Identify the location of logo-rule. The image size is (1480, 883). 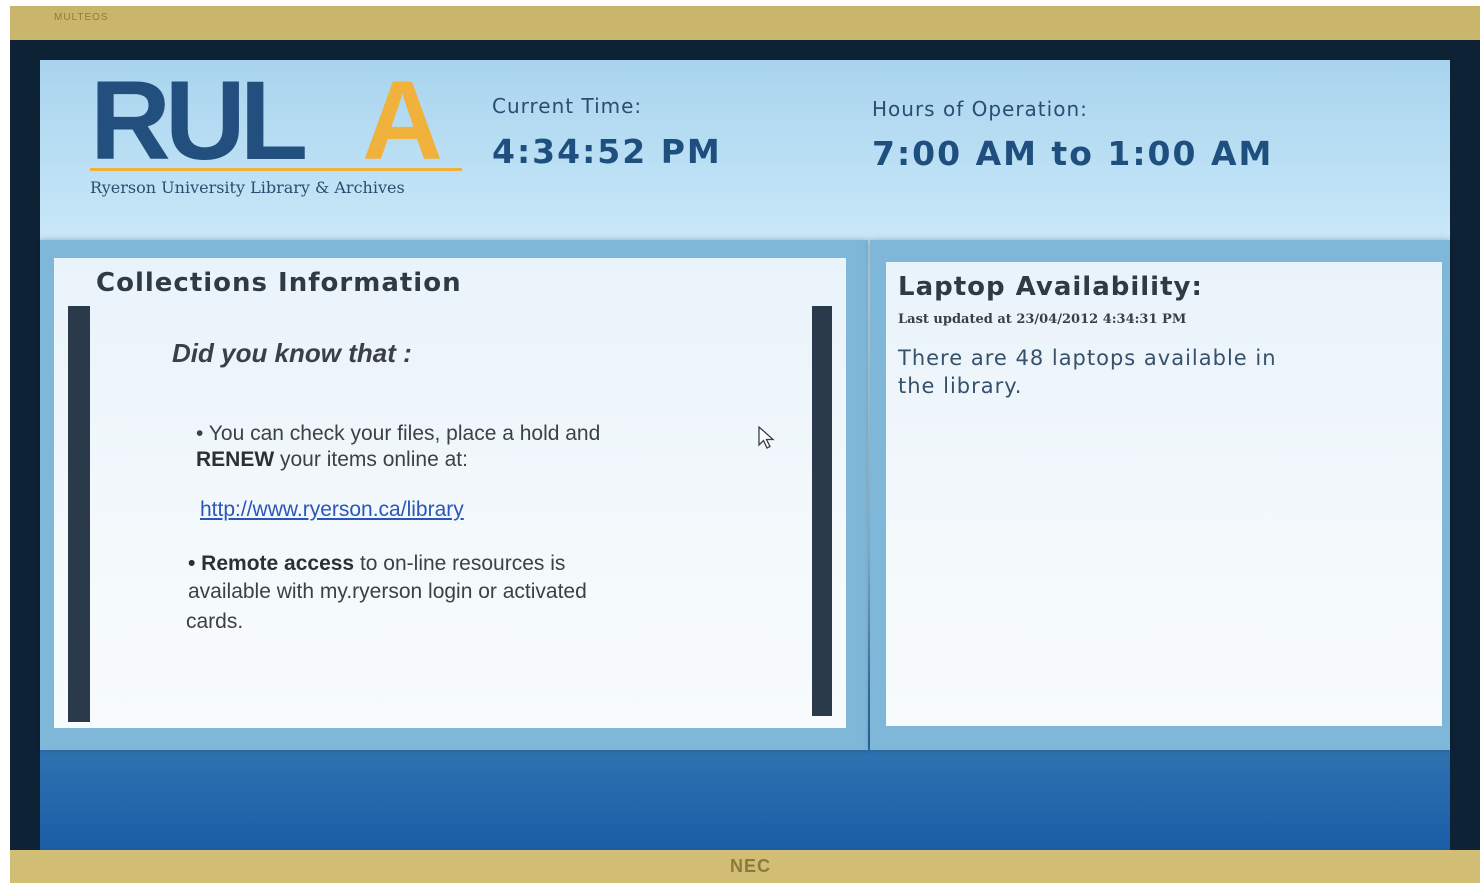
(276, 169).